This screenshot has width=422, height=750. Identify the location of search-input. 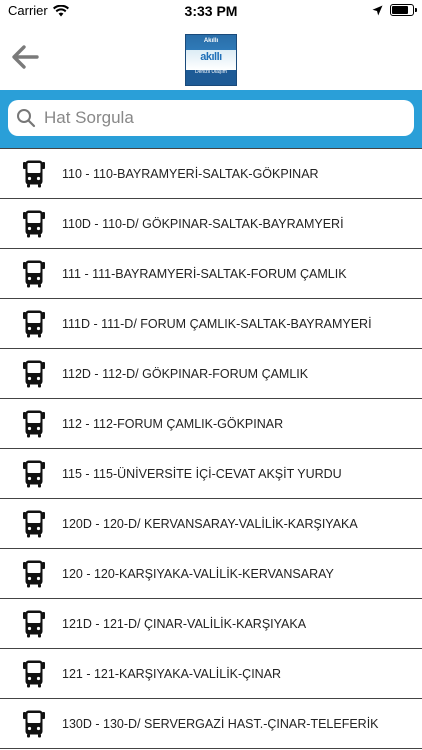
(228, 118).